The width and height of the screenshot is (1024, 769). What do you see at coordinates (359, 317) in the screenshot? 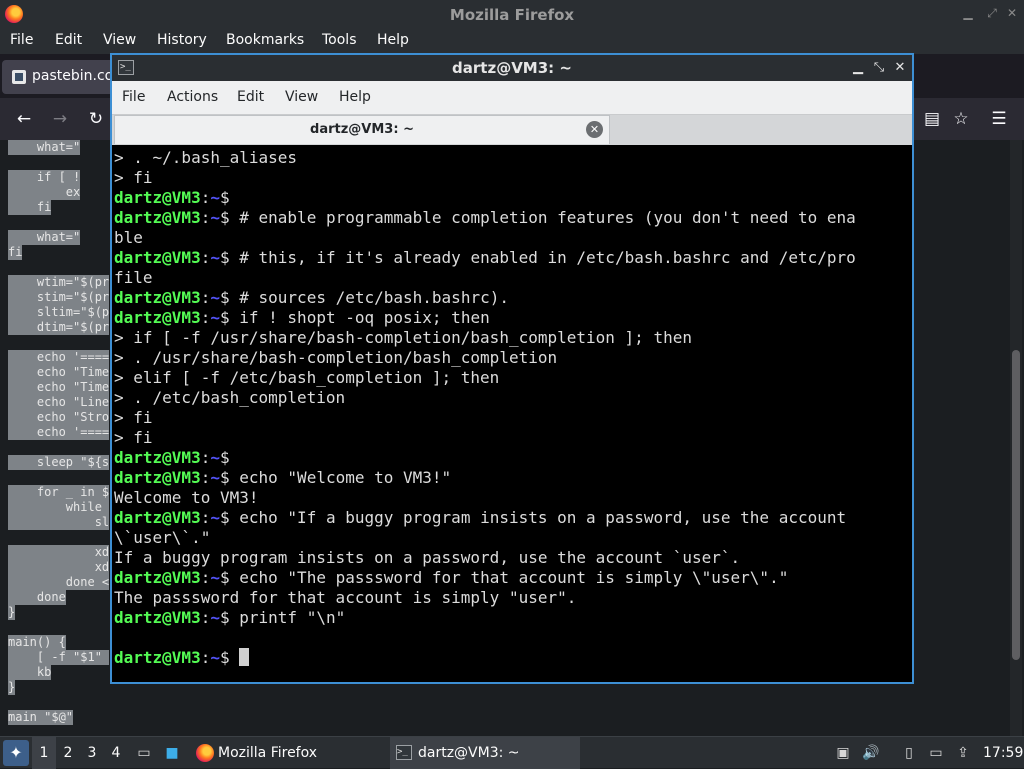
I see `command-text: if ! shopt -oq posix; then` at bounding box center [359, 317].